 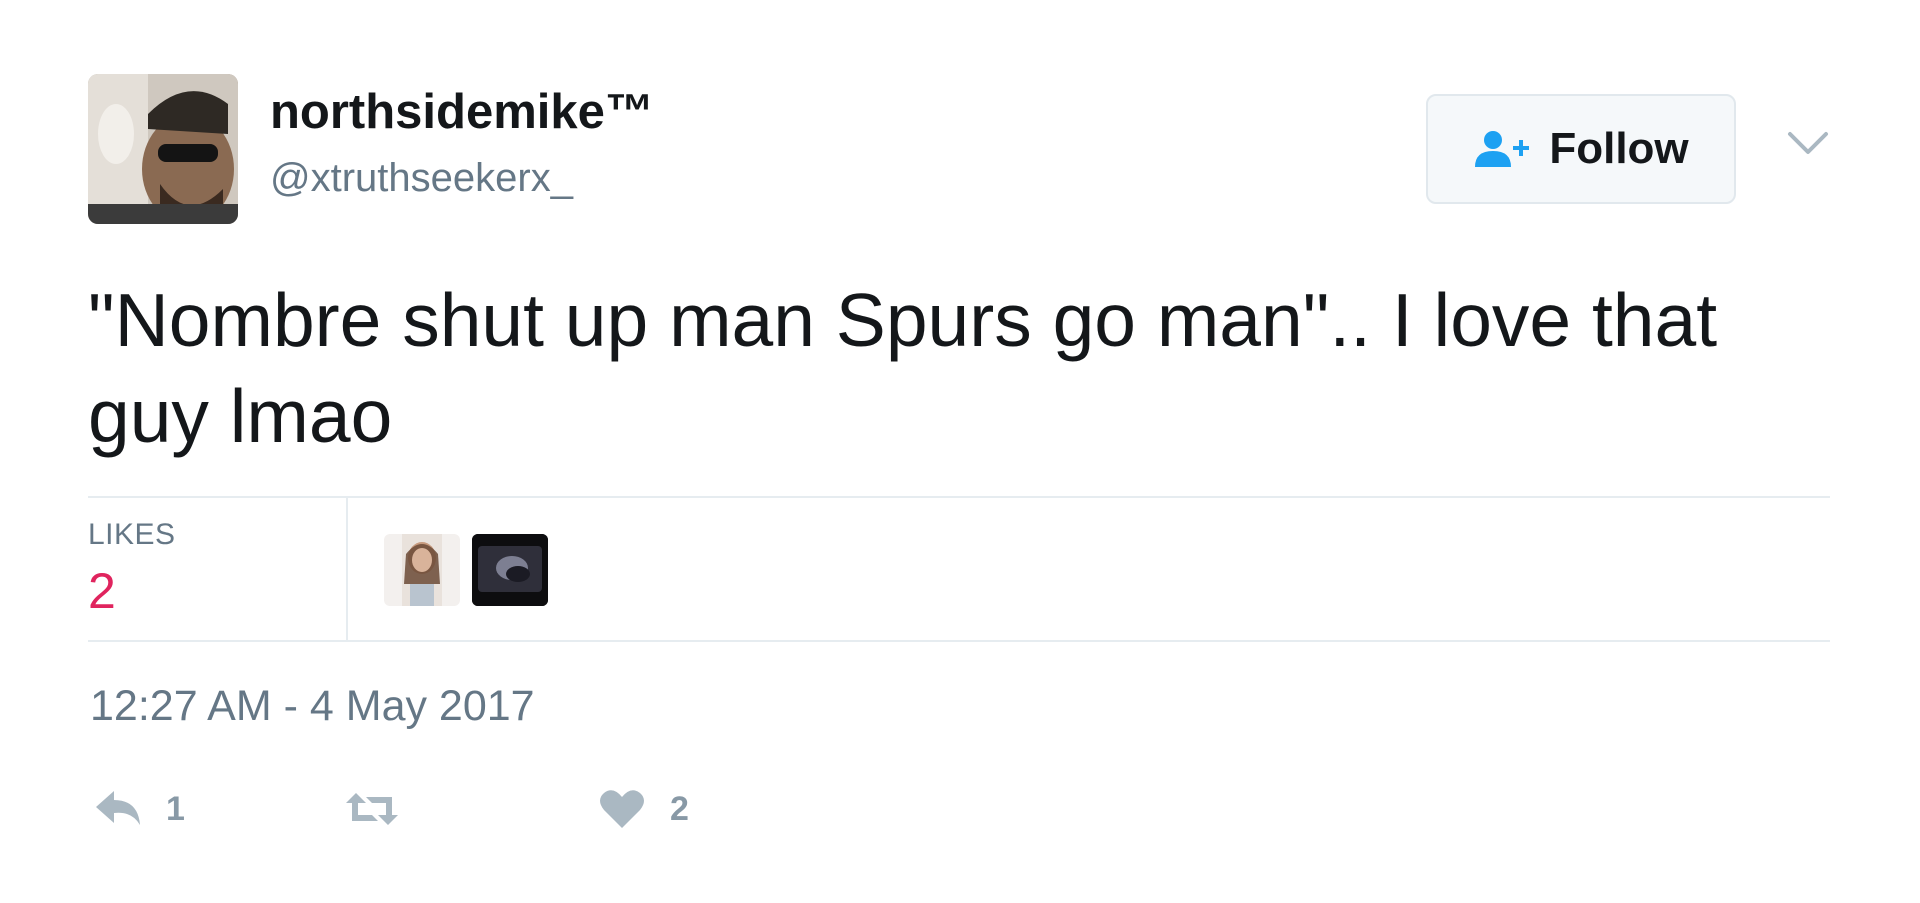 I want to click on follow-button: Follow, so click(x=1581, y=149).